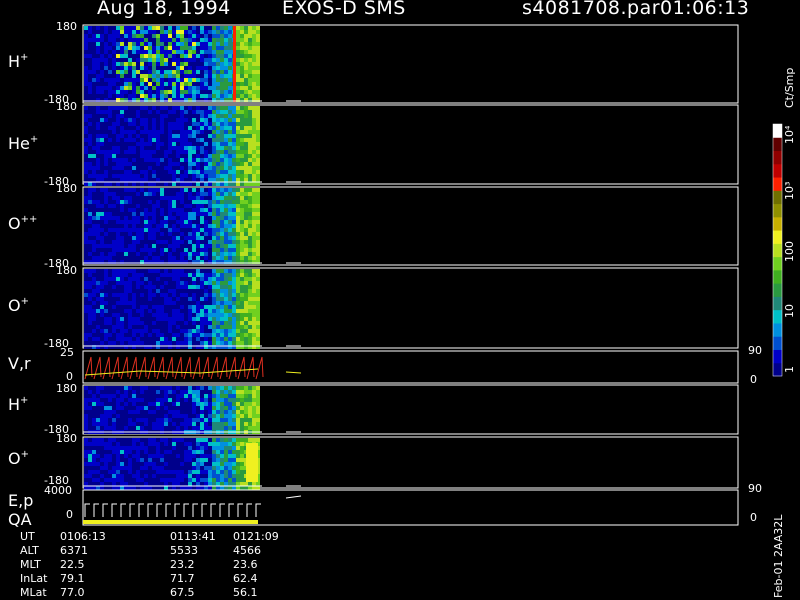 The height and width of the screenshot is (600, 800). I want to click on ephemeris-value: 6371, so click(74, 550).